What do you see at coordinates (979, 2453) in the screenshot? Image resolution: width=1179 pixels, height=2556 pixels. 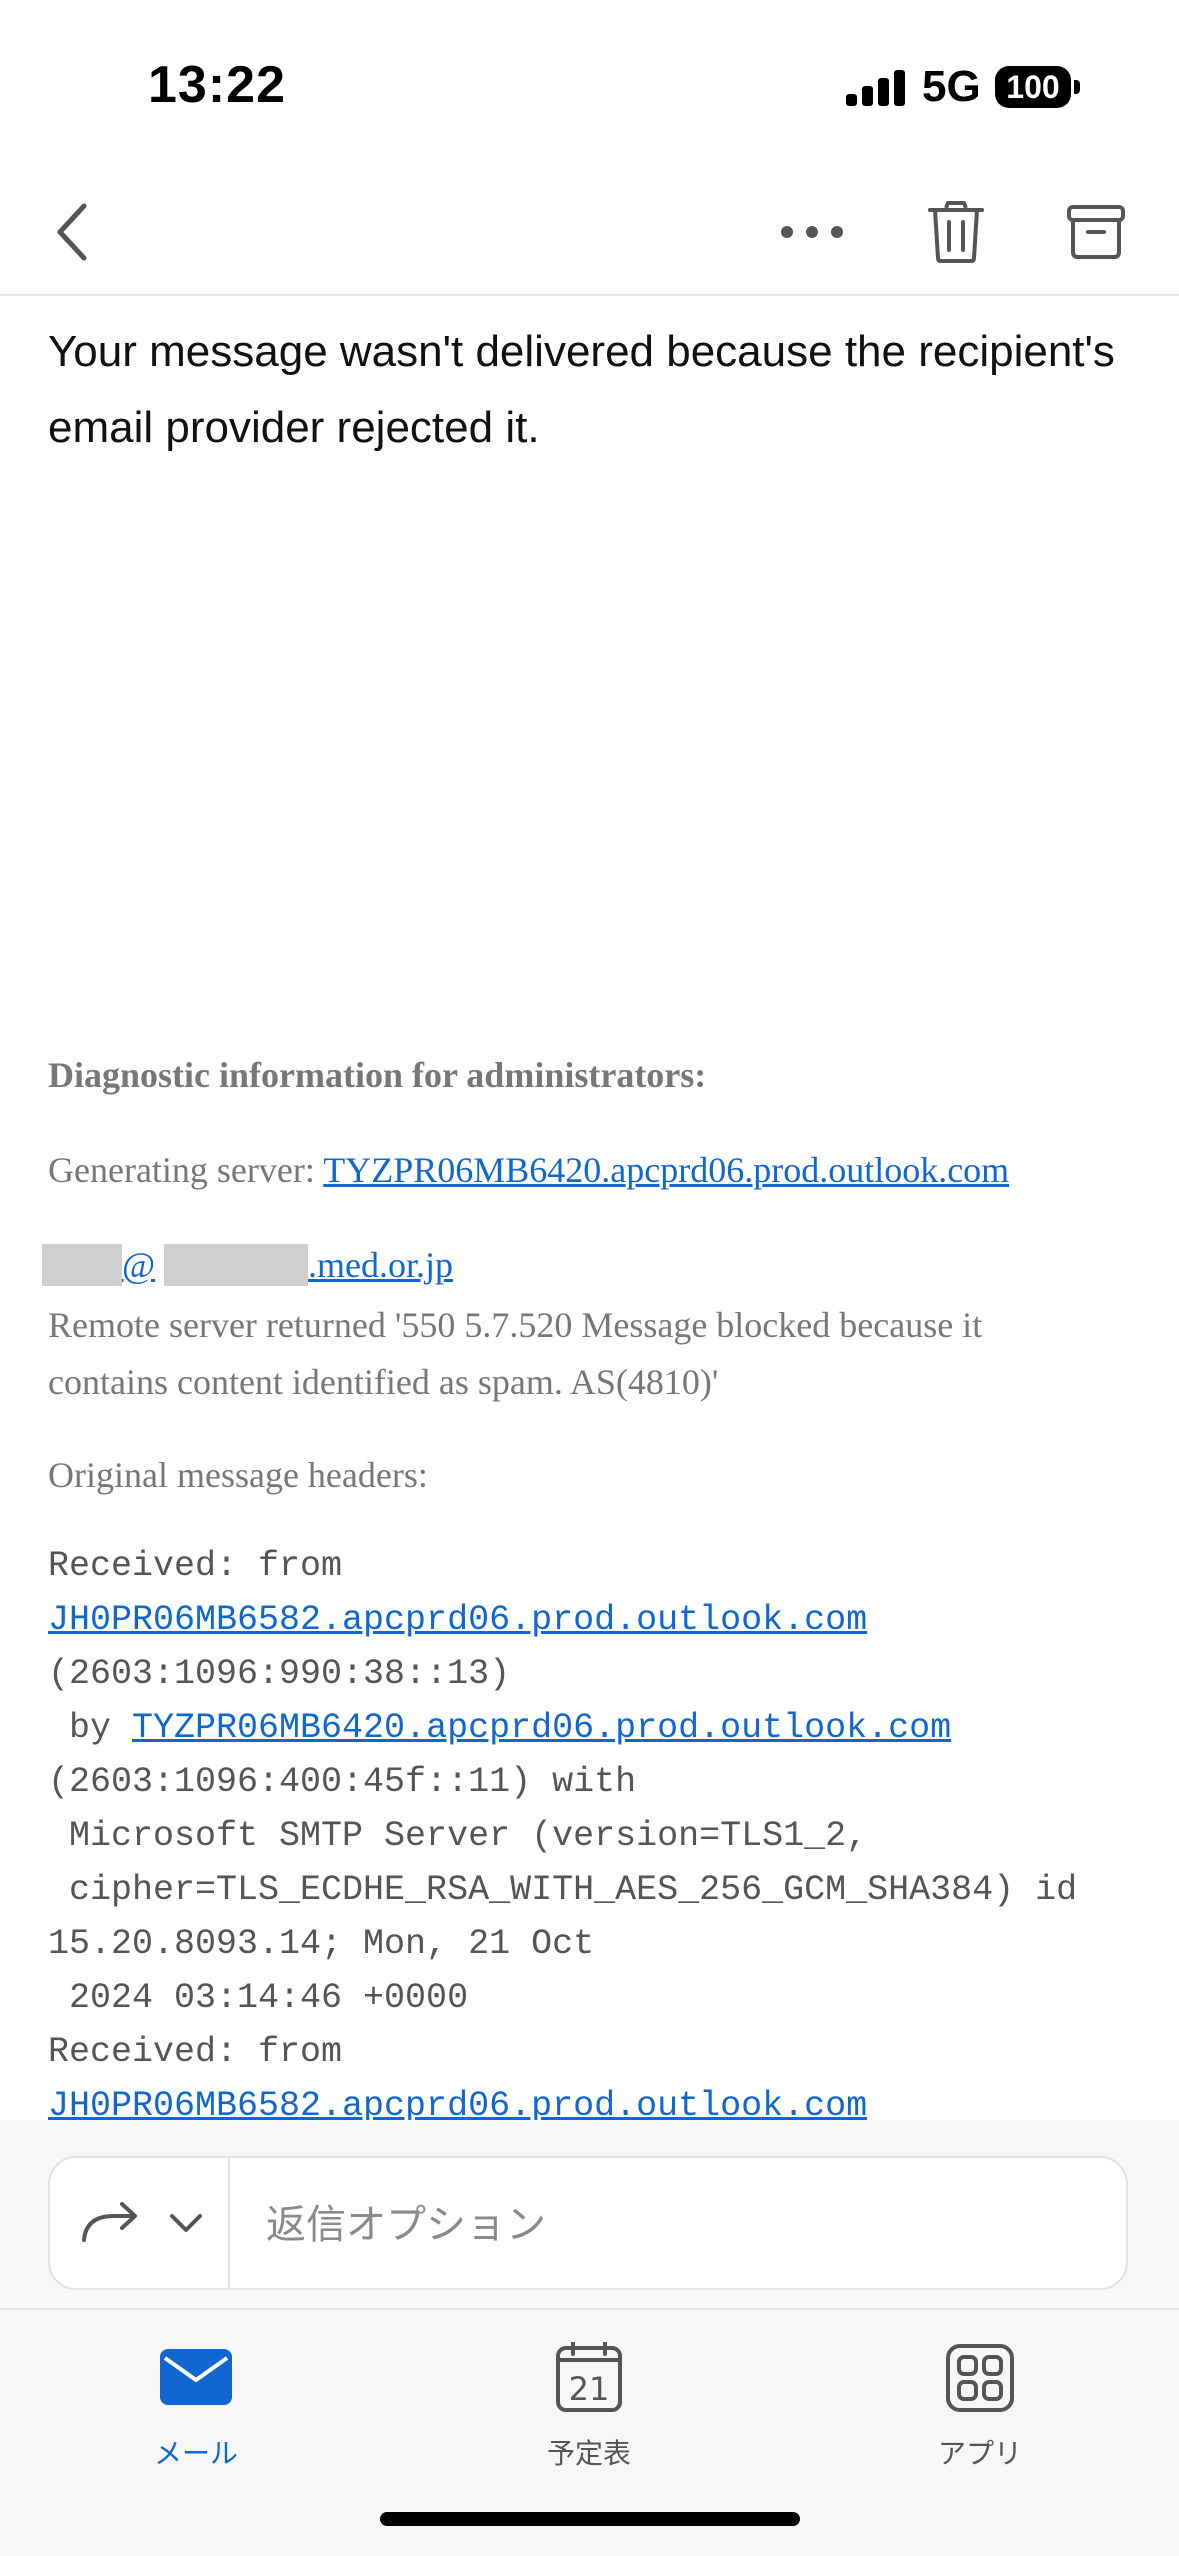 I see `tab-apps-label: アプリ` at bounding box center [979, 2453].